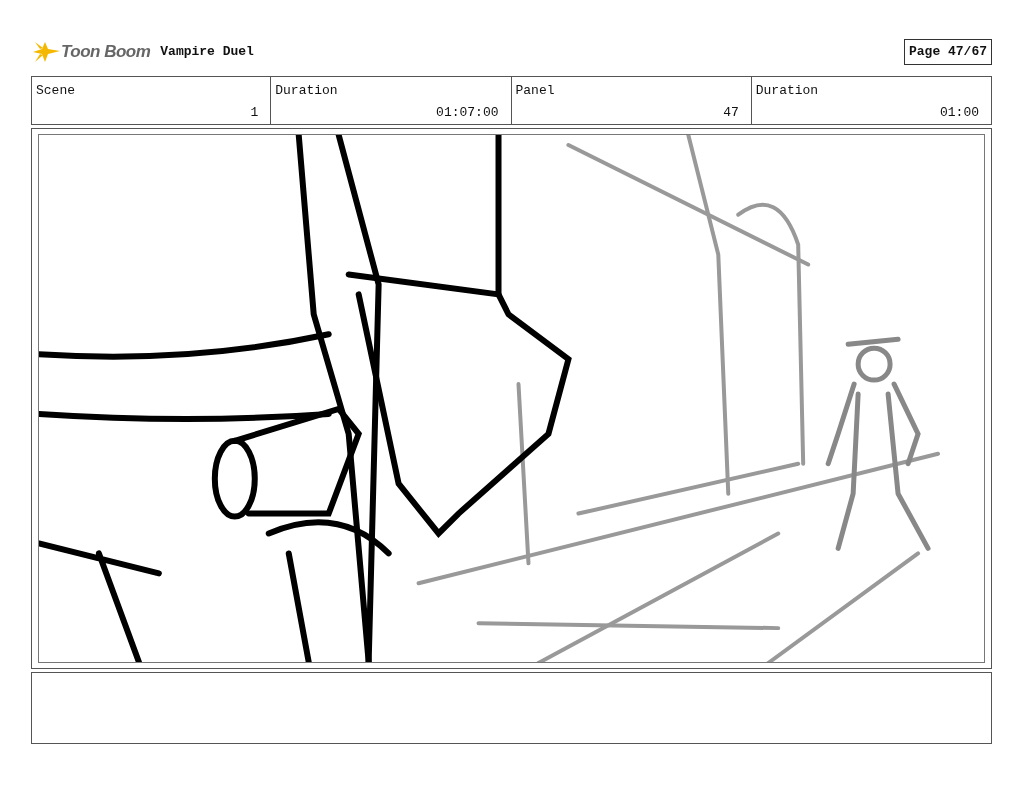 The width and height of the screenshot is (1024, 791). Describe the element at coordinates (207, 52) in the screenshot. I see `storyboard-title: Vampire Duel` at that location.